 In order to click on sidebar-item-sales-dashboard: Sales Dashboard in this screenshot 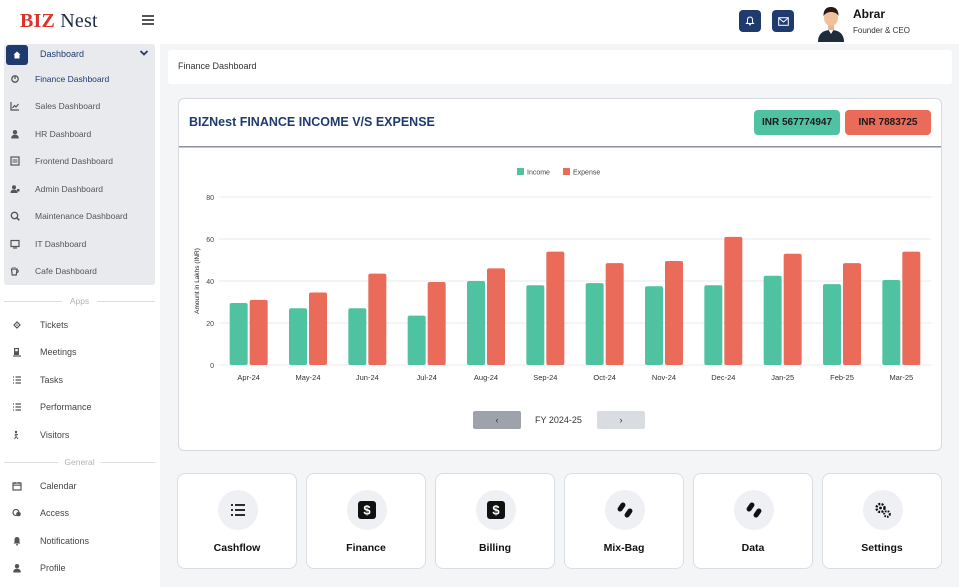, I will do `click(79, 106)`.